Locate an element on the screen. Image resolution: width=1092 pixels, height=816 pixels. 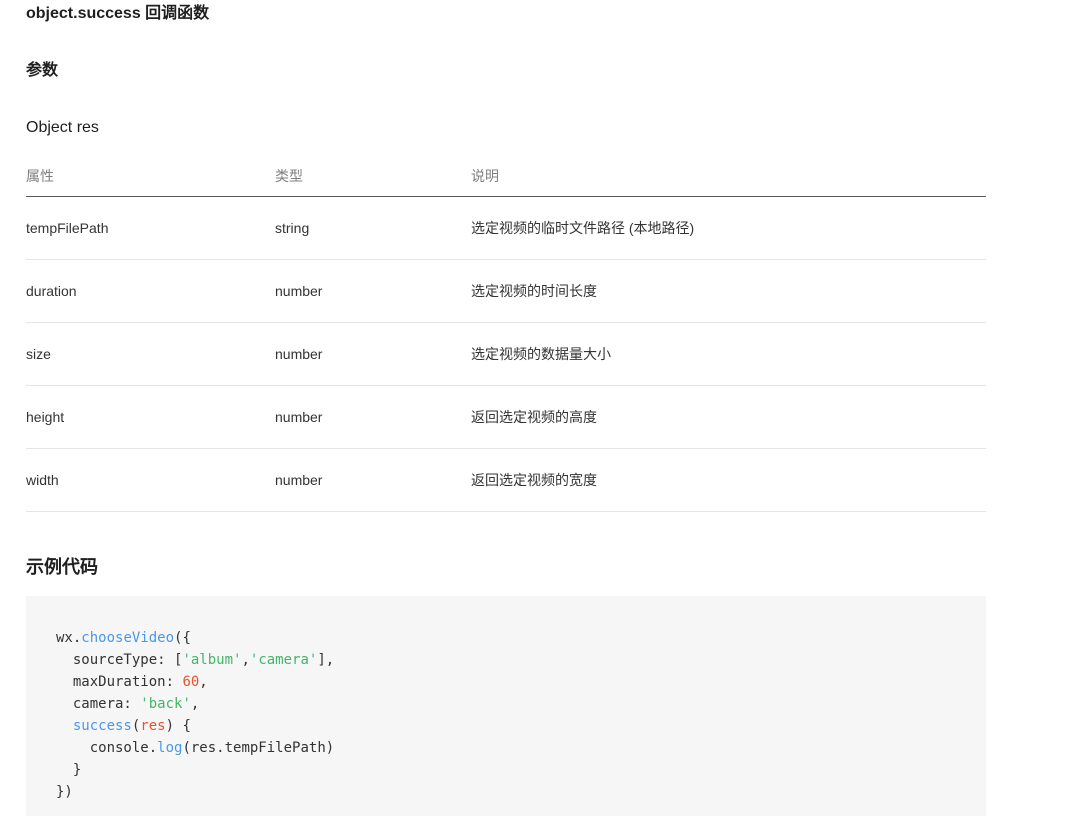
code-token: }) is located at coordinates (64, 792).